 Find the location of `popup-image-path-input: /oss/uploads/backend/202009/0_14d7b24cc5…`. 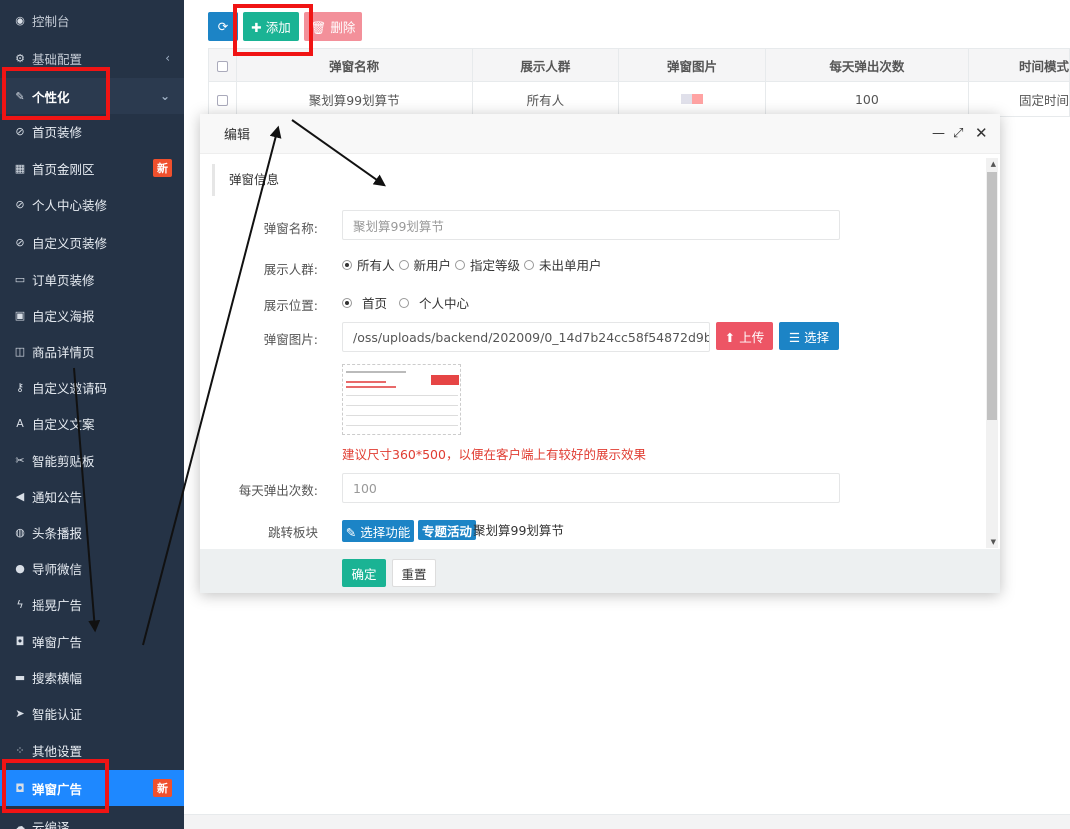

popup-image-path-input: /oss/uploads/backend/202009/0_14d7b24cc5… is located at coordinates (526, 337).